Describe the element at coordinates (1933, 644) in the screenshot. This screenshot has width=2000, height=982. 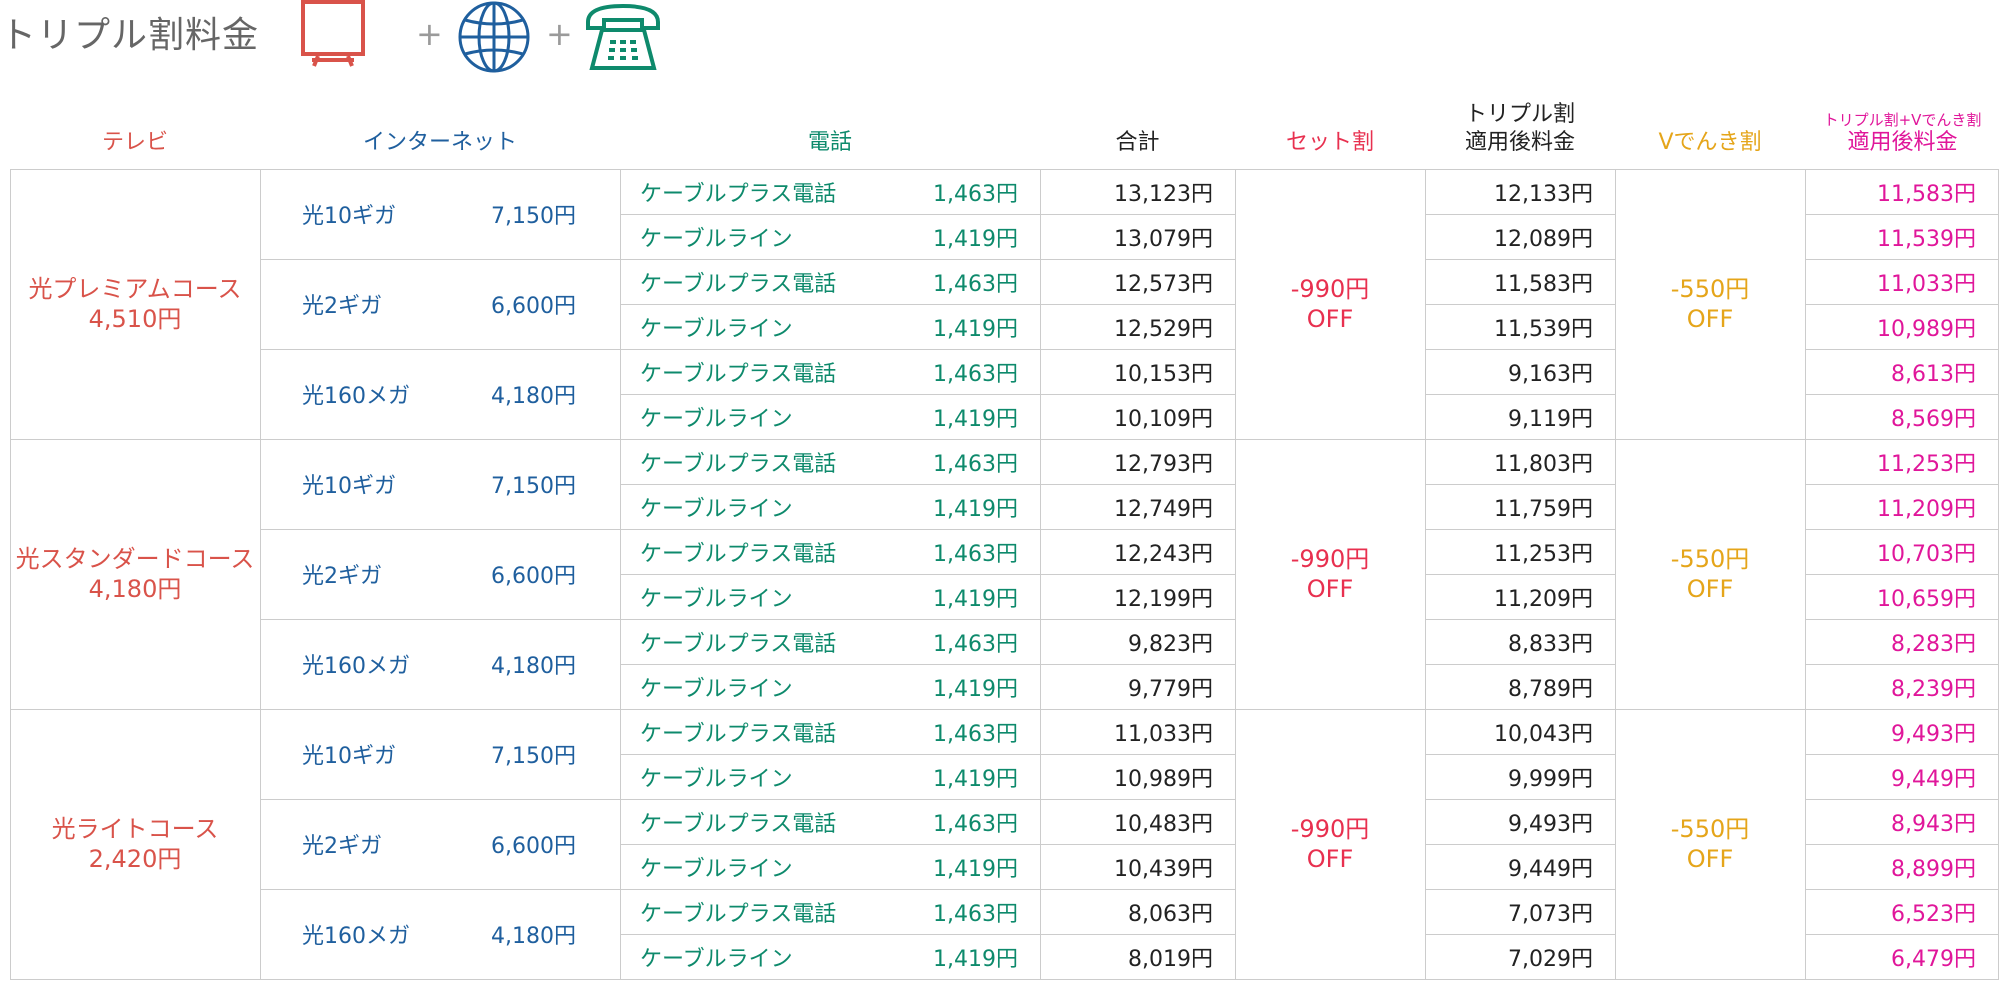
I see `final-price: 8,283円` at that location.